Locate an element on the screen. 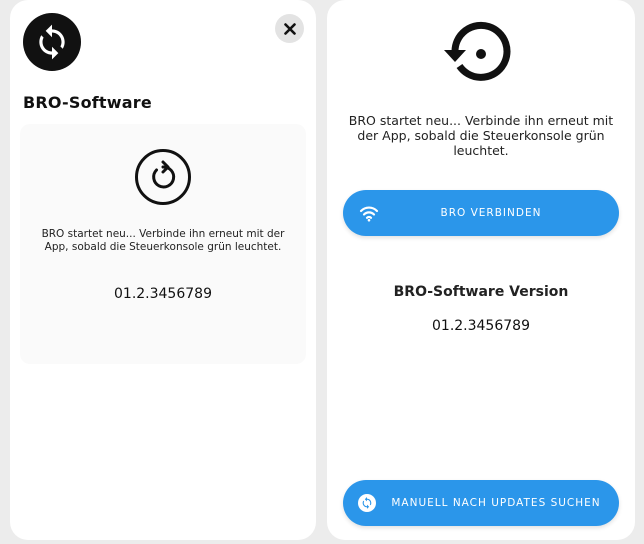 The image size is (644, 544). check-updates-button: MANUELL NACH UPDATES SUCHEN is located at coordinates (481, 503).